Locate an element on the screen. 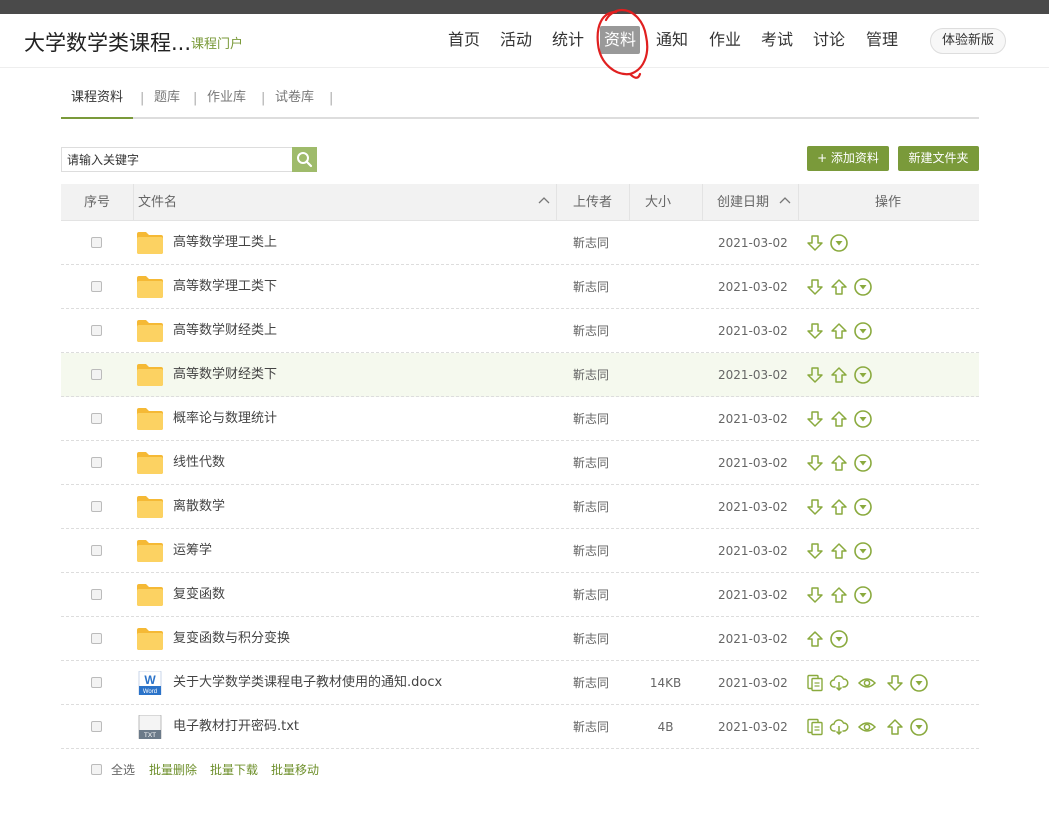 The width and height of the screenshot is (1049, 813). nav-home: 首页 is located at coordinates (464, 40).